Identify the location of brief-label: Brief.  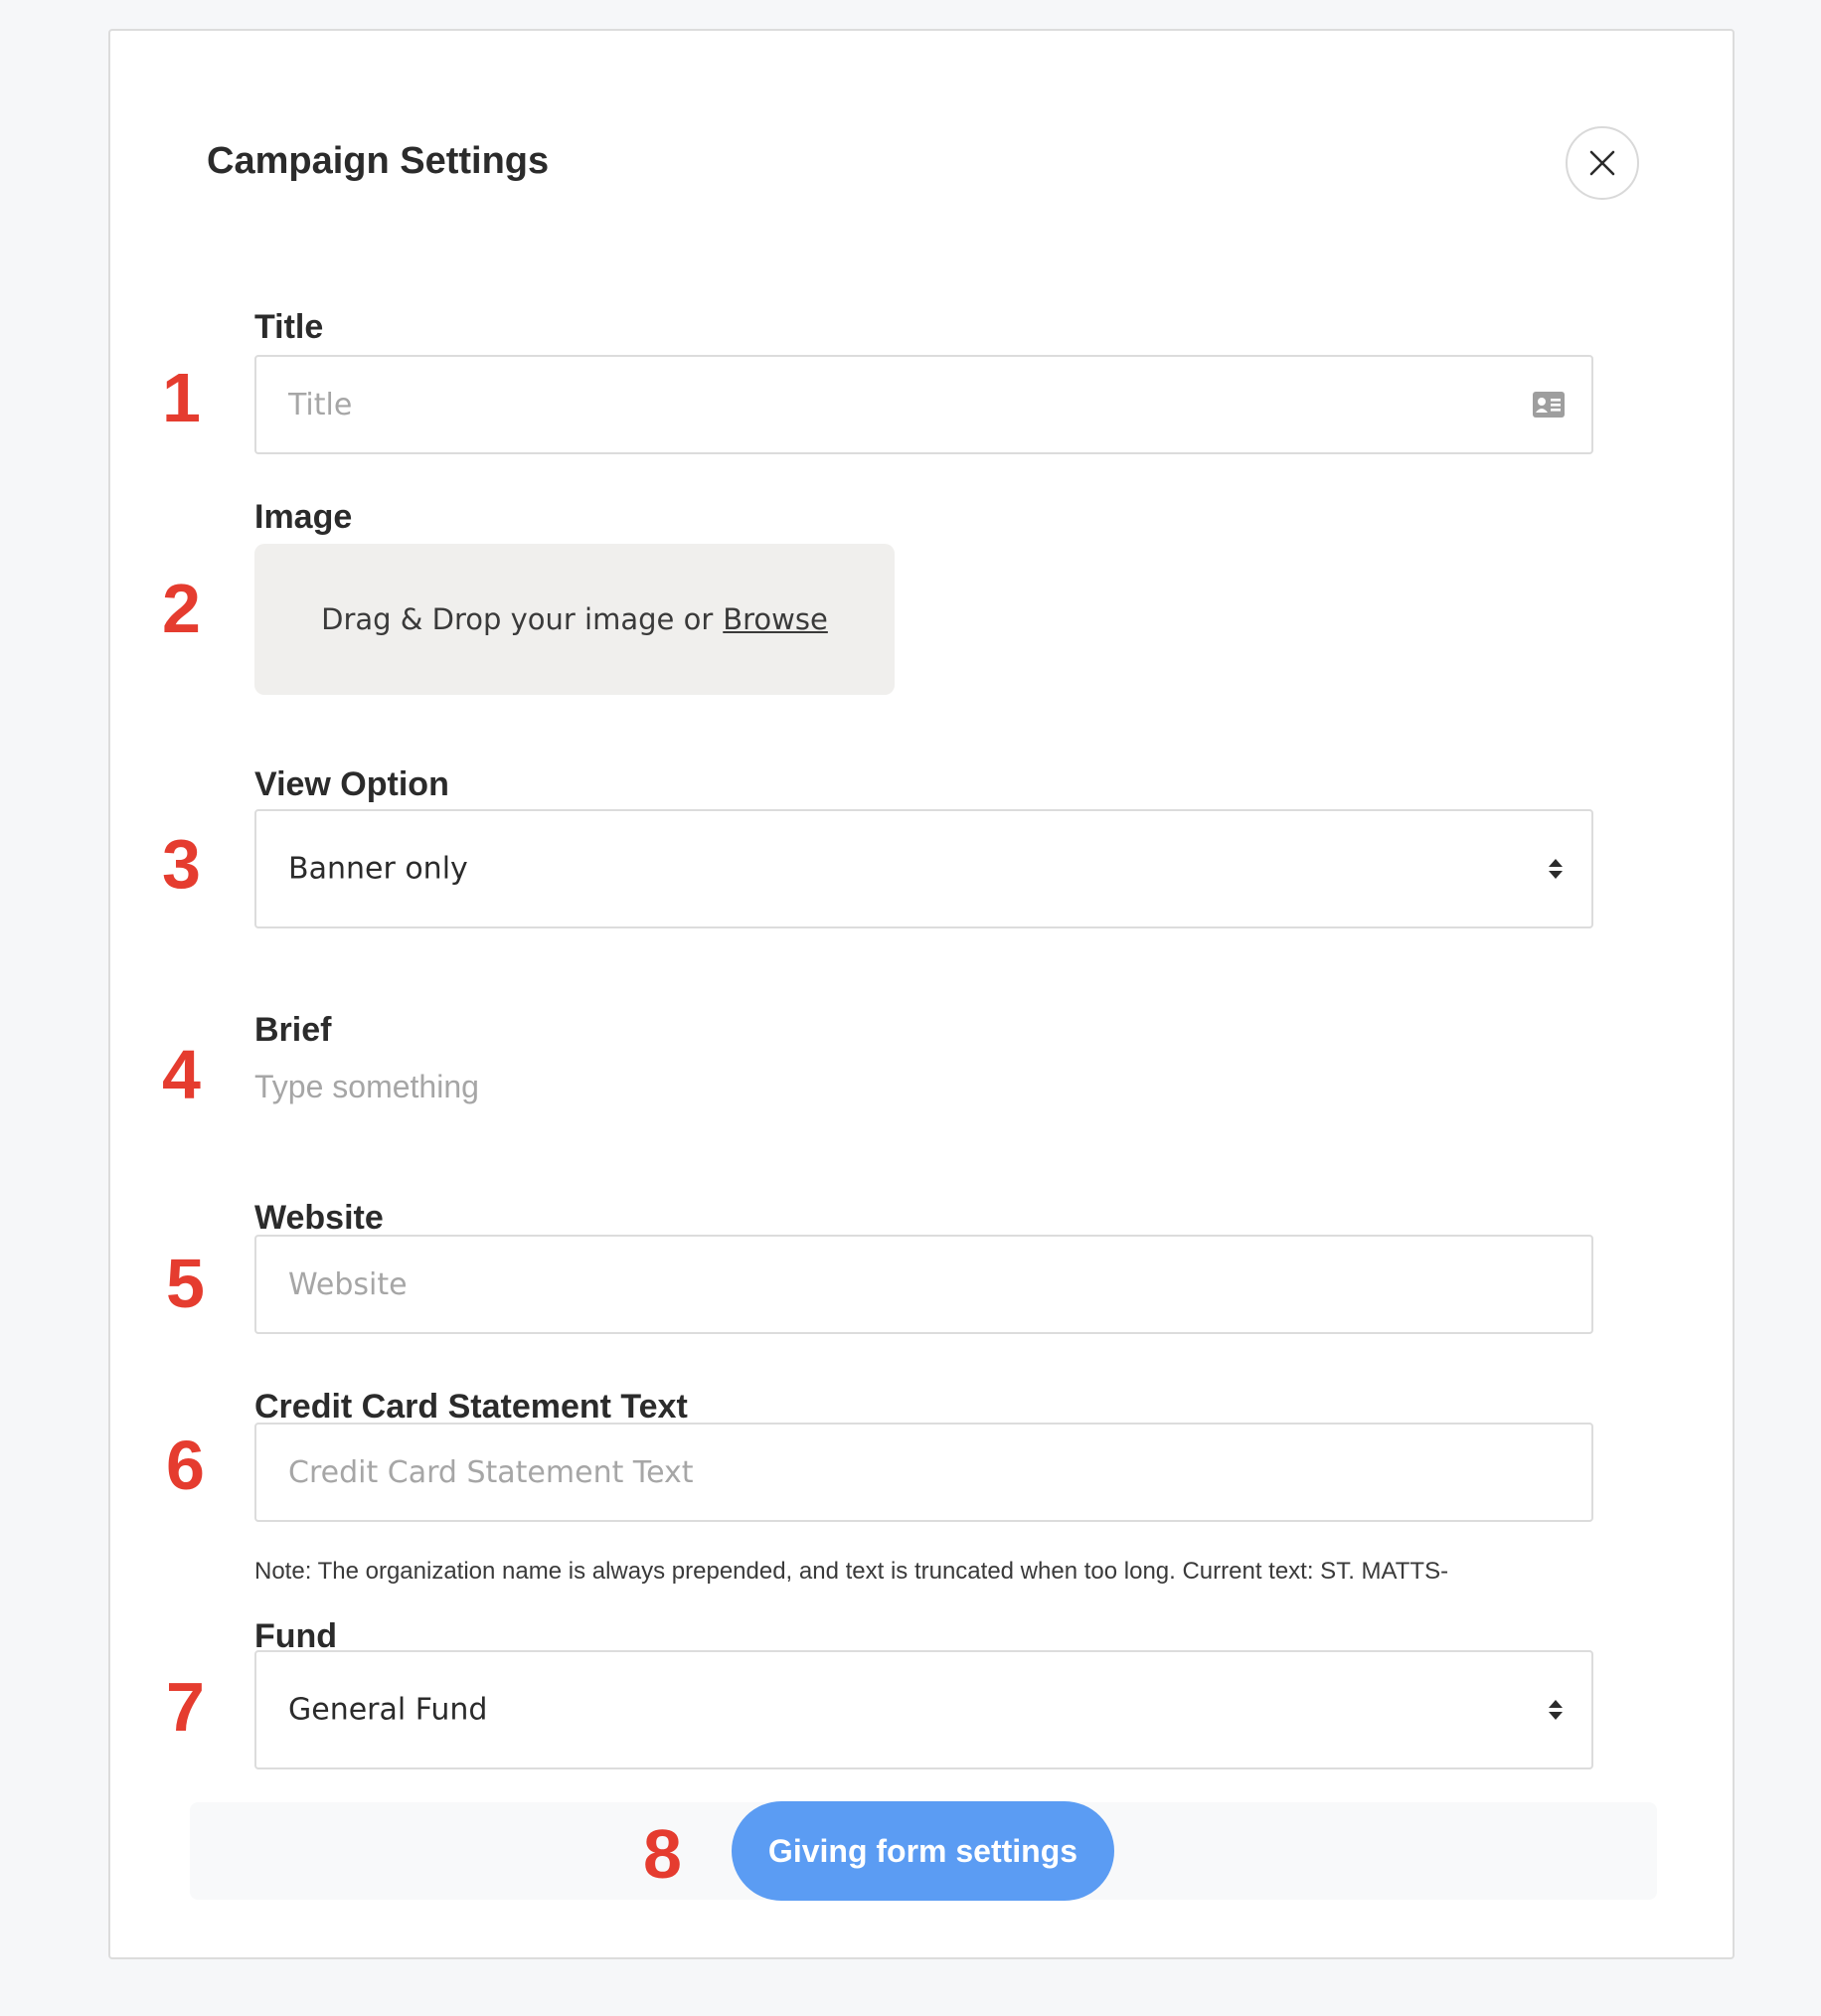
(293, 1030).